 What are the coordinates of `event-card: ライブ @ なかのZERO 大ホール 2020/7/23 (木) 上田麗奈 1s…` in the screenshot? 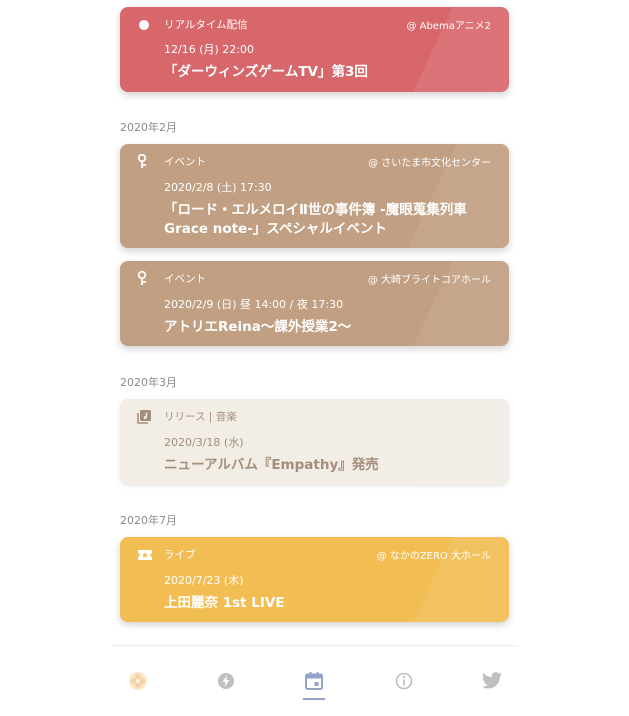 It's located at (314, 579).